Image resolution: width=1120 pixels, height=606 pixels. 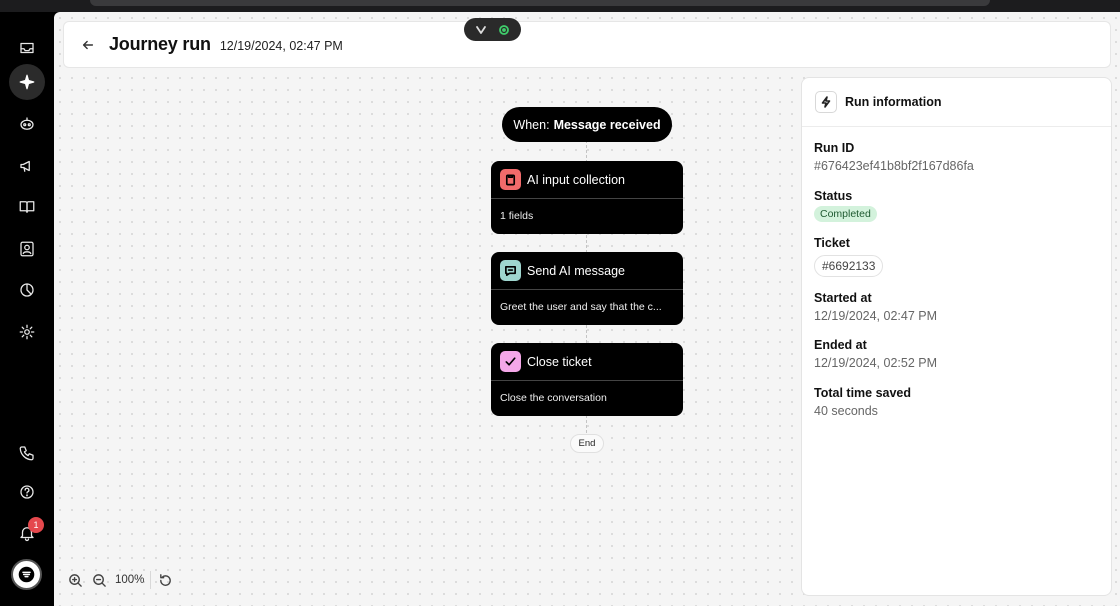 What do you see at coordinates (834, 148) in the screenshot?
I see `run-id-label: Run ID` at bounding box center [834, 148].